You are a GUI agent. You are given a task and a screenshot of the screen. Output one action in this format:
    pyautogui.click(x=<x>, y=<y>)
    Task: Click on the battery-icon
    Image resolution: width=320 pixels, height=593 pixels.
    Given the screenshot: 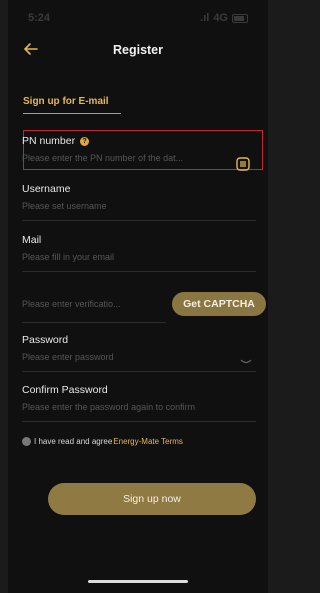 What is the action you would take?
    pyautogui.click(x=240, y=18)
    